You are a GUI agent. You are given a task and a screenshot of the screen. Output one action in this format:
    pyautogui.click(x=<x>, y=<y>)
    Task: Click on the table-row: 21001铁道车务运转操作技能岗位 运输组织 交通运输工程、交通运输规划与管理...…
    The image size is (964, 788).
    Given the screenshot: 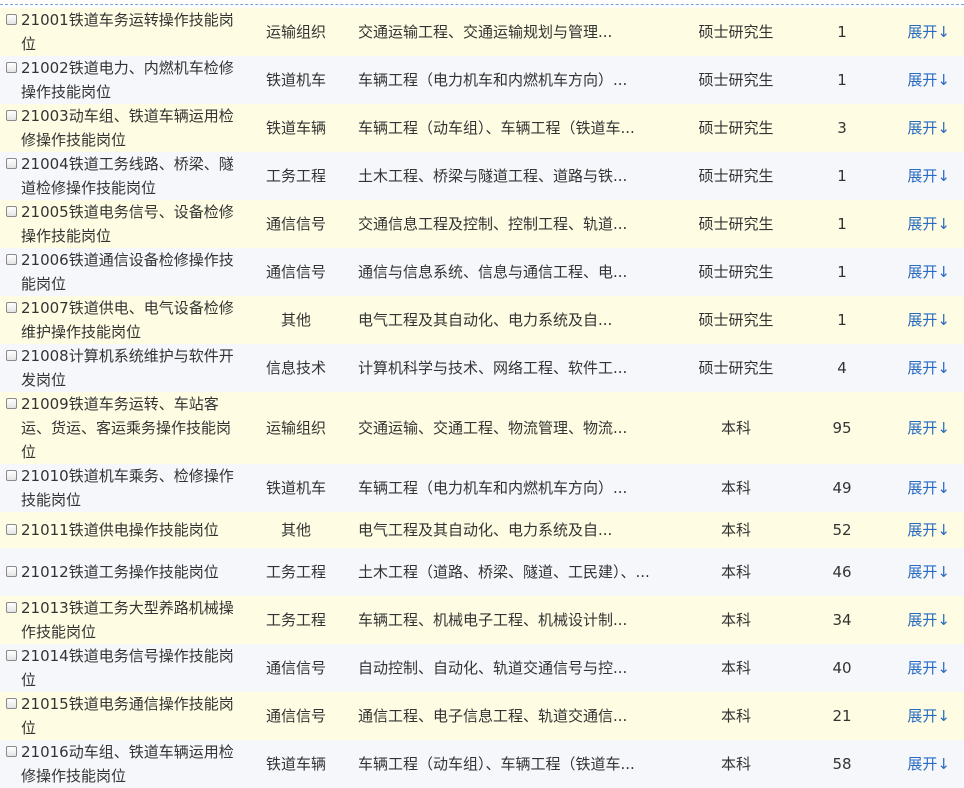 What is the action you would take?
    pyautogui.click(x=482, y=32)
    